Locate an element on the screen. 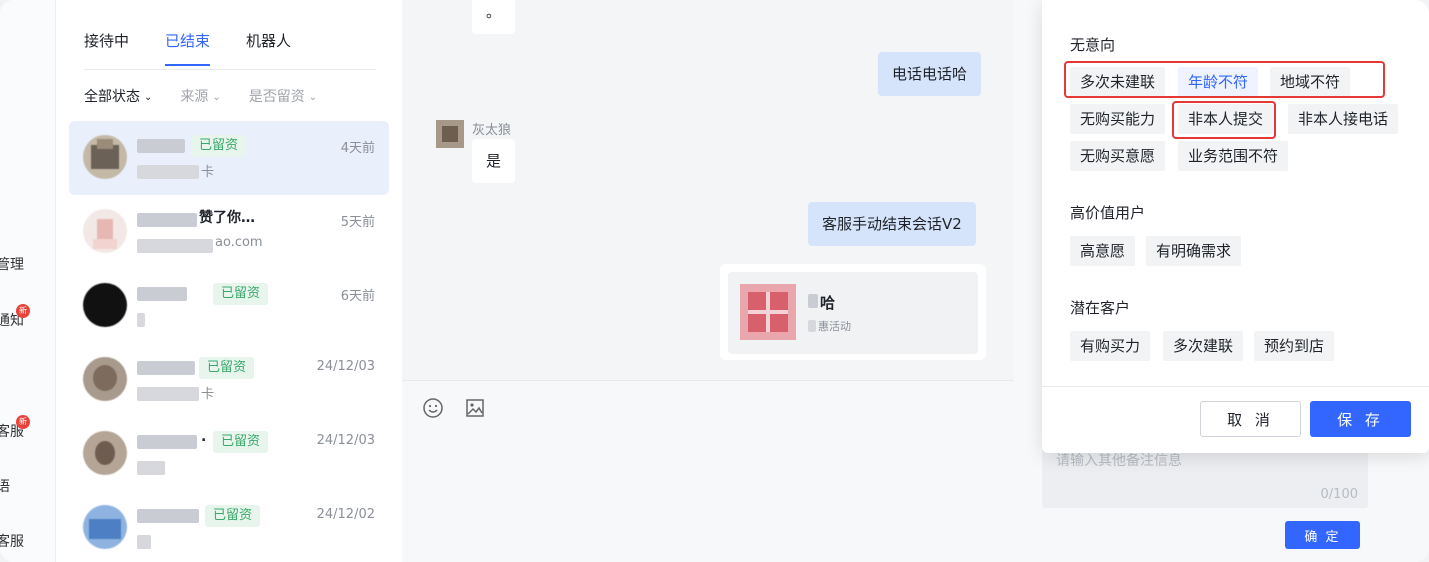 The image size is (1429, 562). image-icon is located at coordinates (475, 408).